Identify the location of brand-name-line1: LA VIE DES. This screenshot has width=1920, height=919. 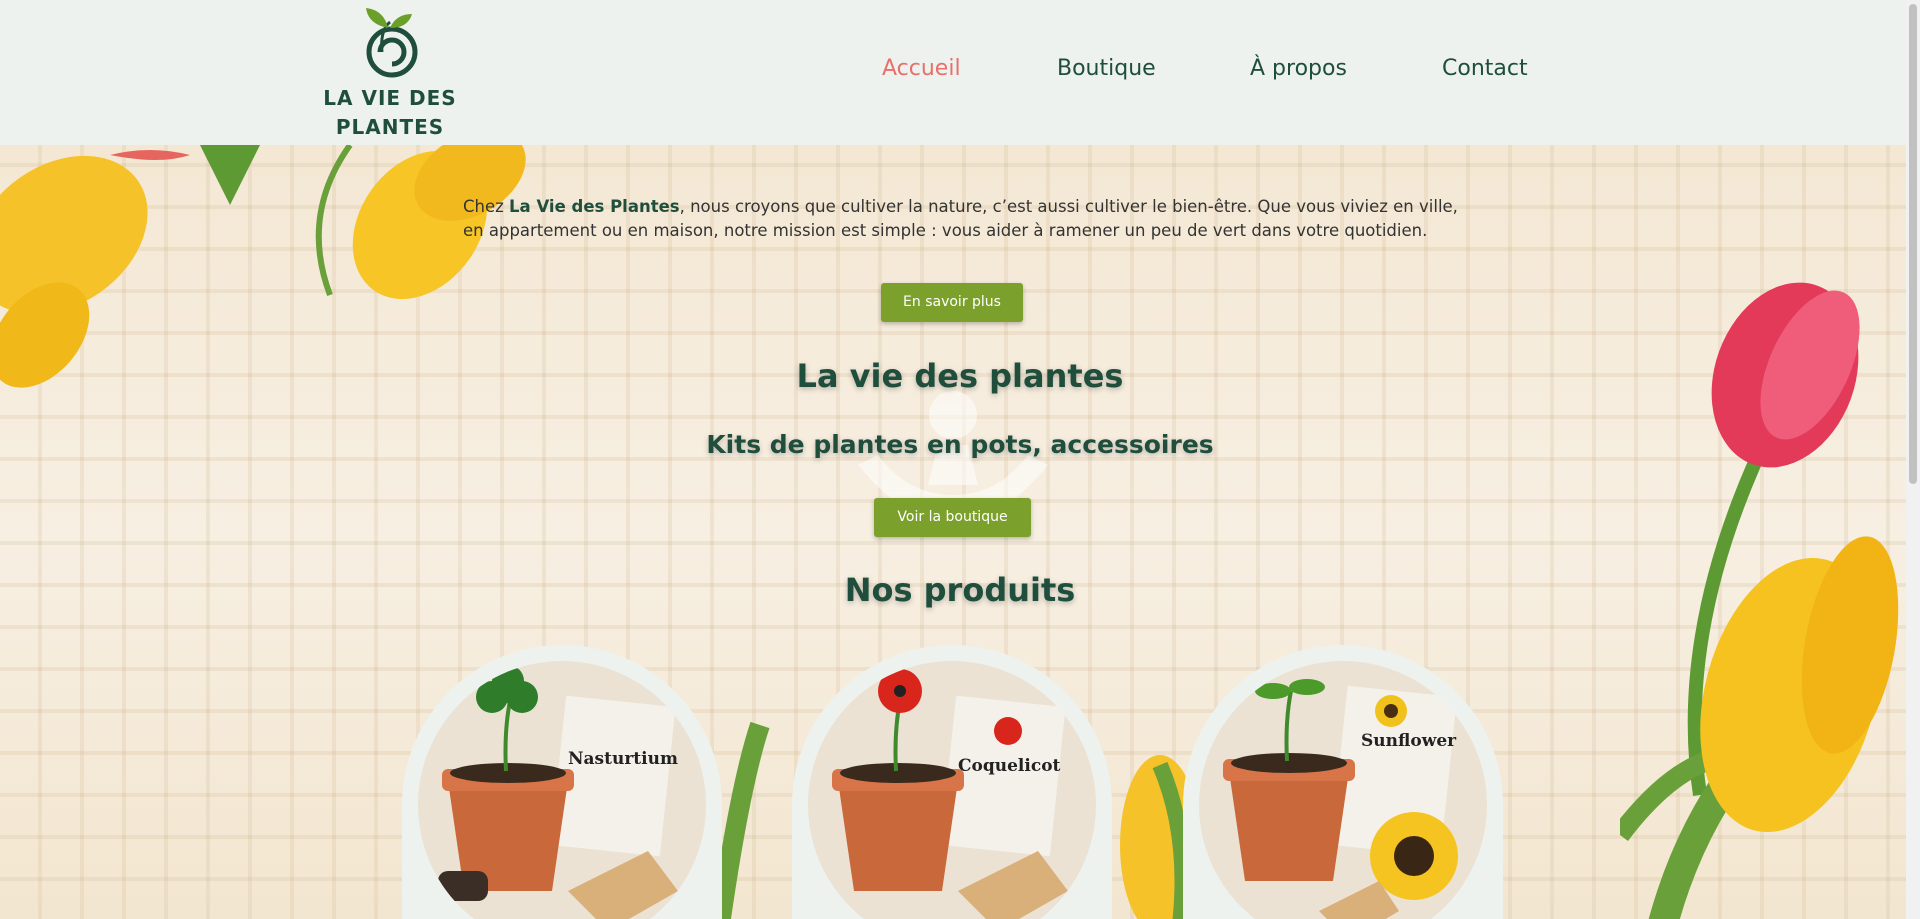
(390, 98).